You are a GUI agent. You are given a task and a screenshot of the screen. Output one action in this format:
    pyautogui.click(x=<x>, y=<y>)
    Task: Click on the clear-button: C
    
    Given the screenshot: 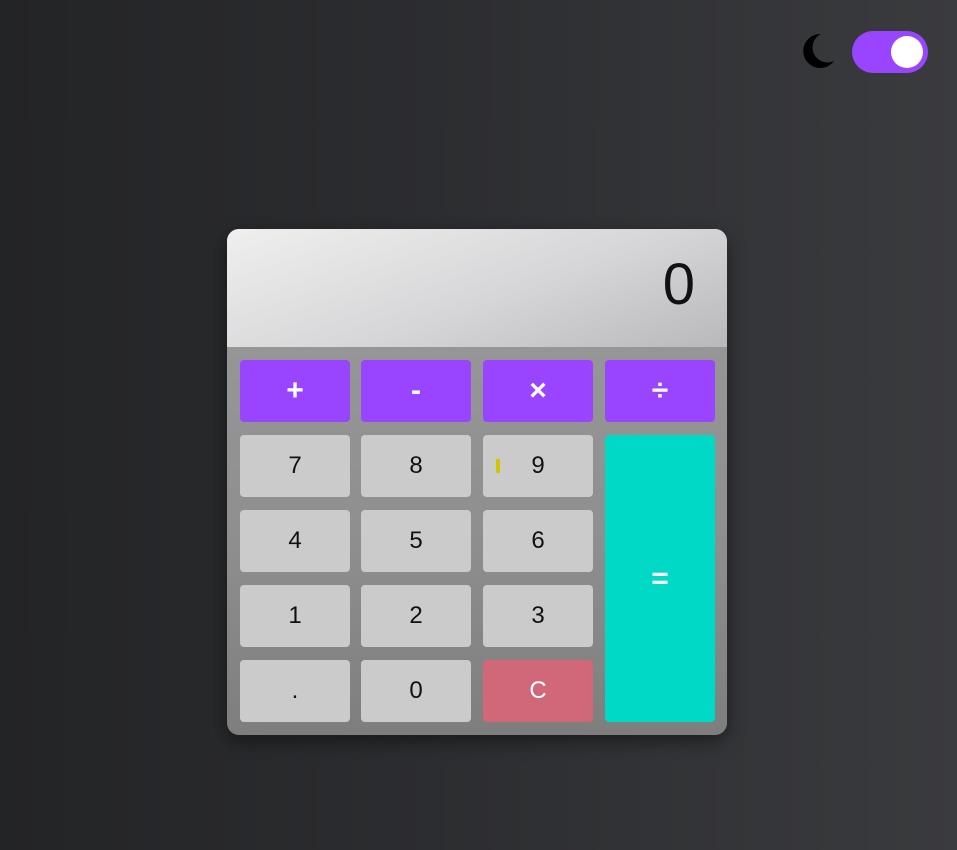 What is the action you would take?
    pyautogui.click(x=538, y=691)
    